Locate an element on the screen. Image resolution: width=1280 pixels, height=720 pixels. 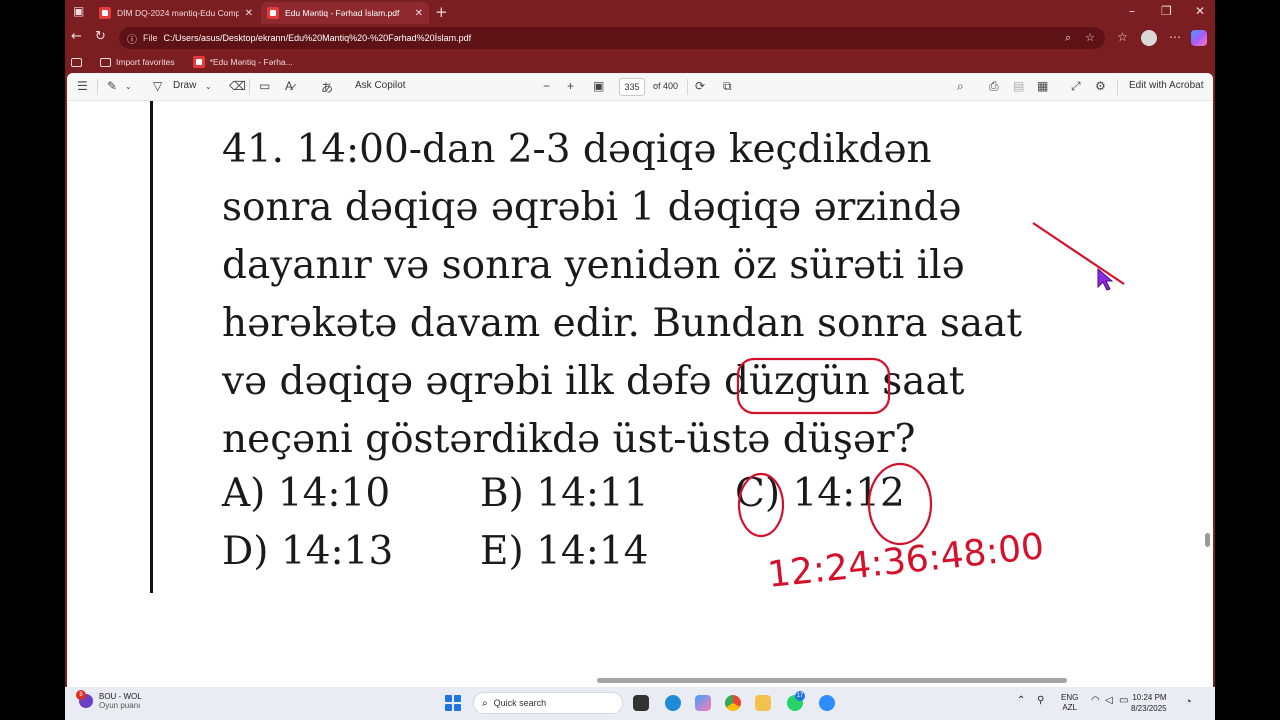
copilot-icon is located at coordinates (1199, 39).